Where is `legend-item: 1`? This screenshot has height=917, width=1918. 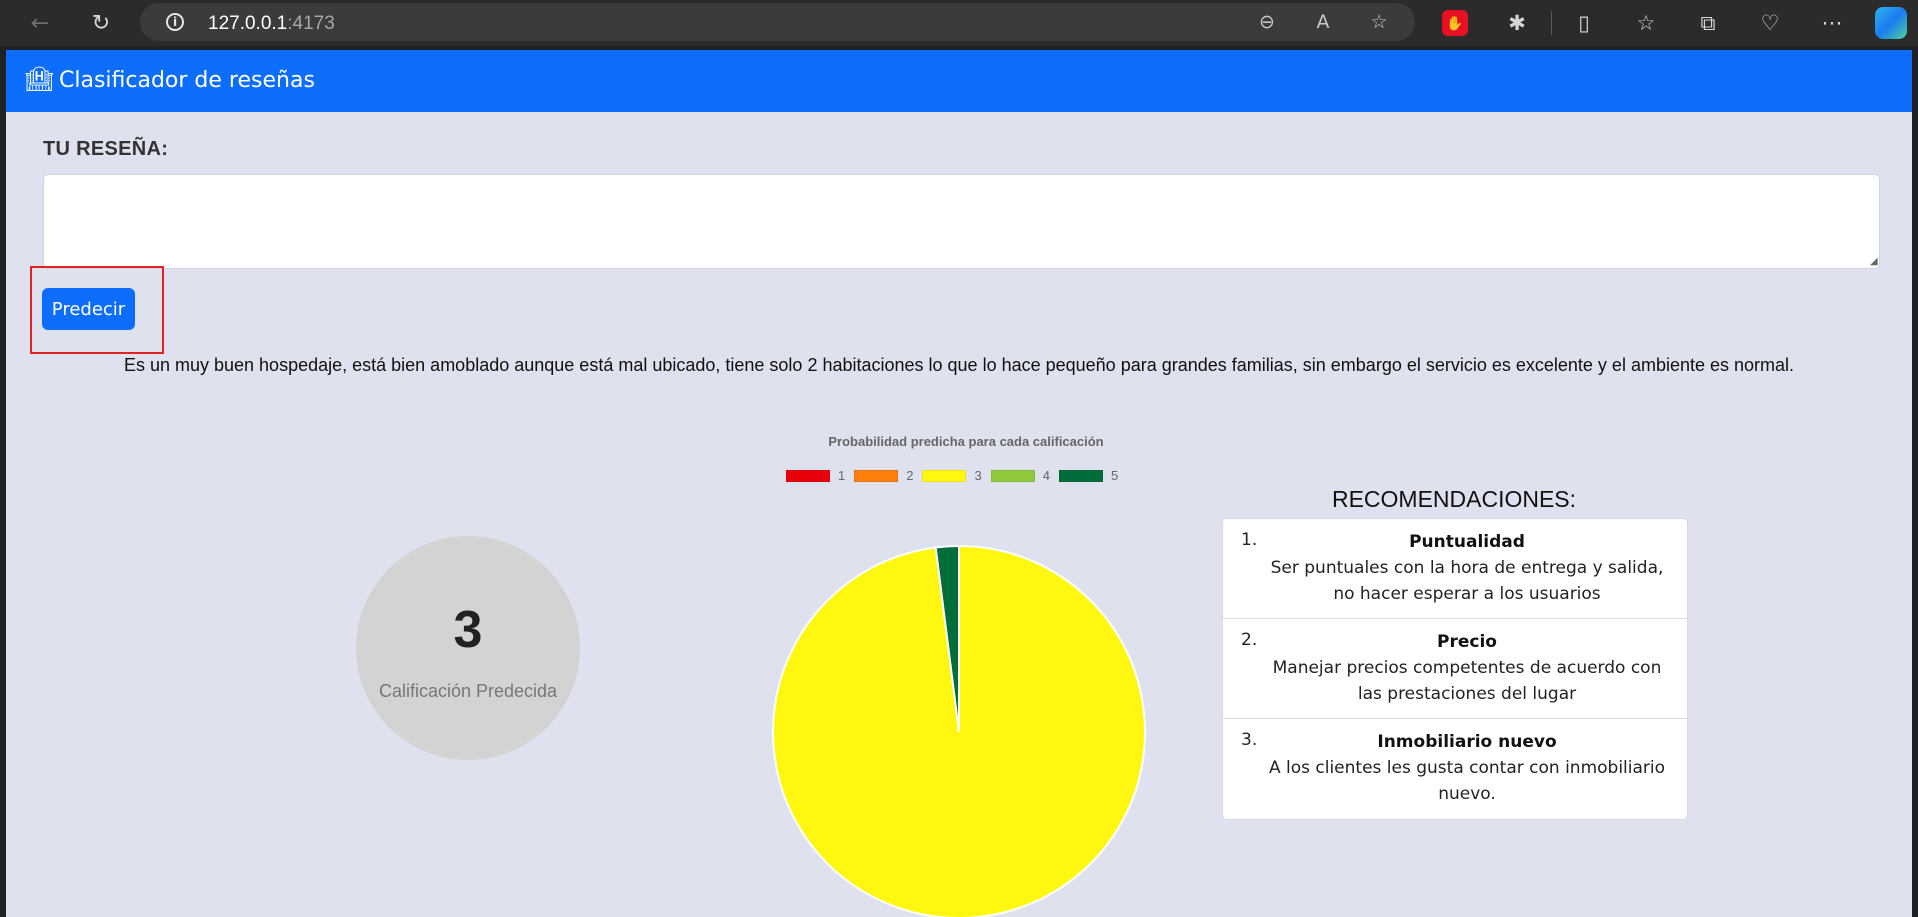 legend-item: 1 is located at coordinates (815, 475).